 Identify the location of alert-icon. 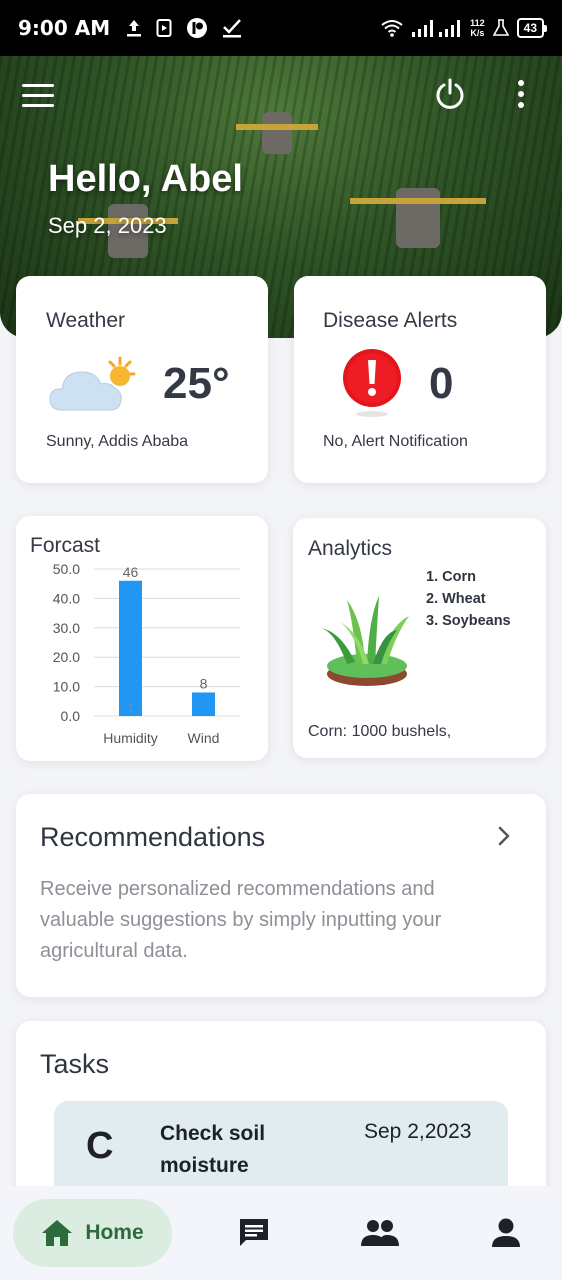
(372, 383).